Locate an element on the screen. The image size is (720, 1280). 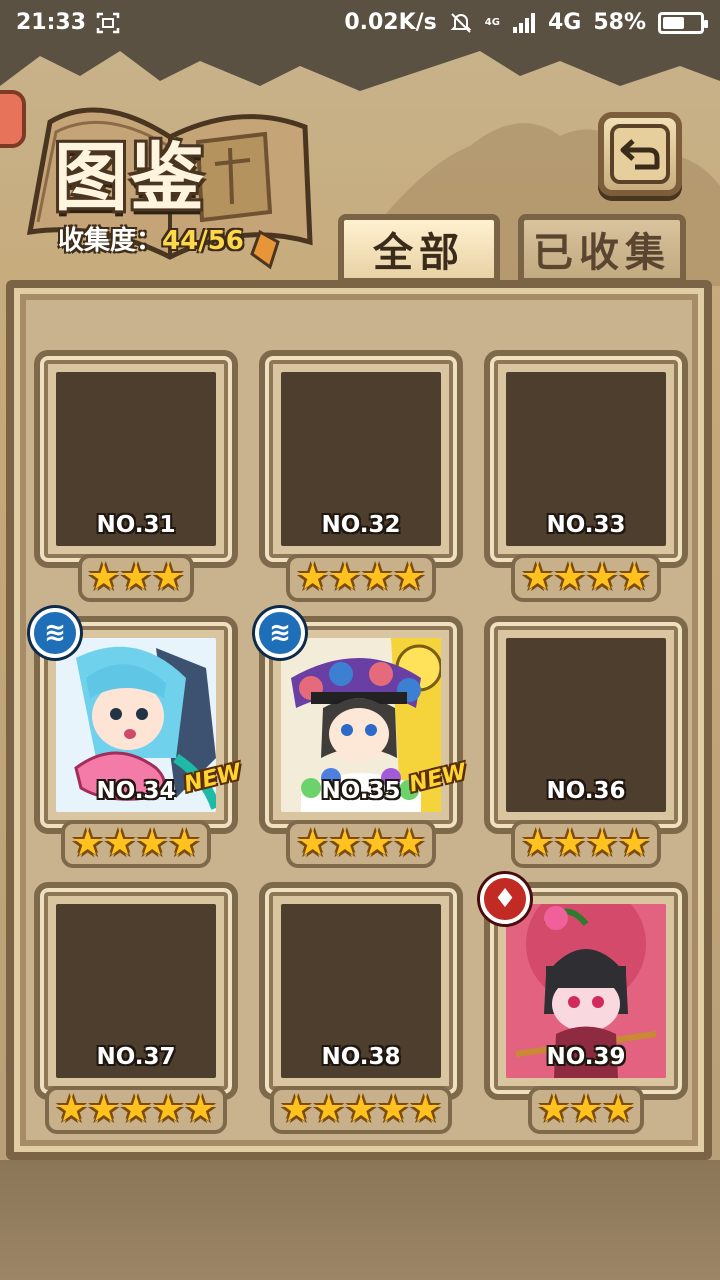
network-type: 4G is located at coordinates (564, 22).